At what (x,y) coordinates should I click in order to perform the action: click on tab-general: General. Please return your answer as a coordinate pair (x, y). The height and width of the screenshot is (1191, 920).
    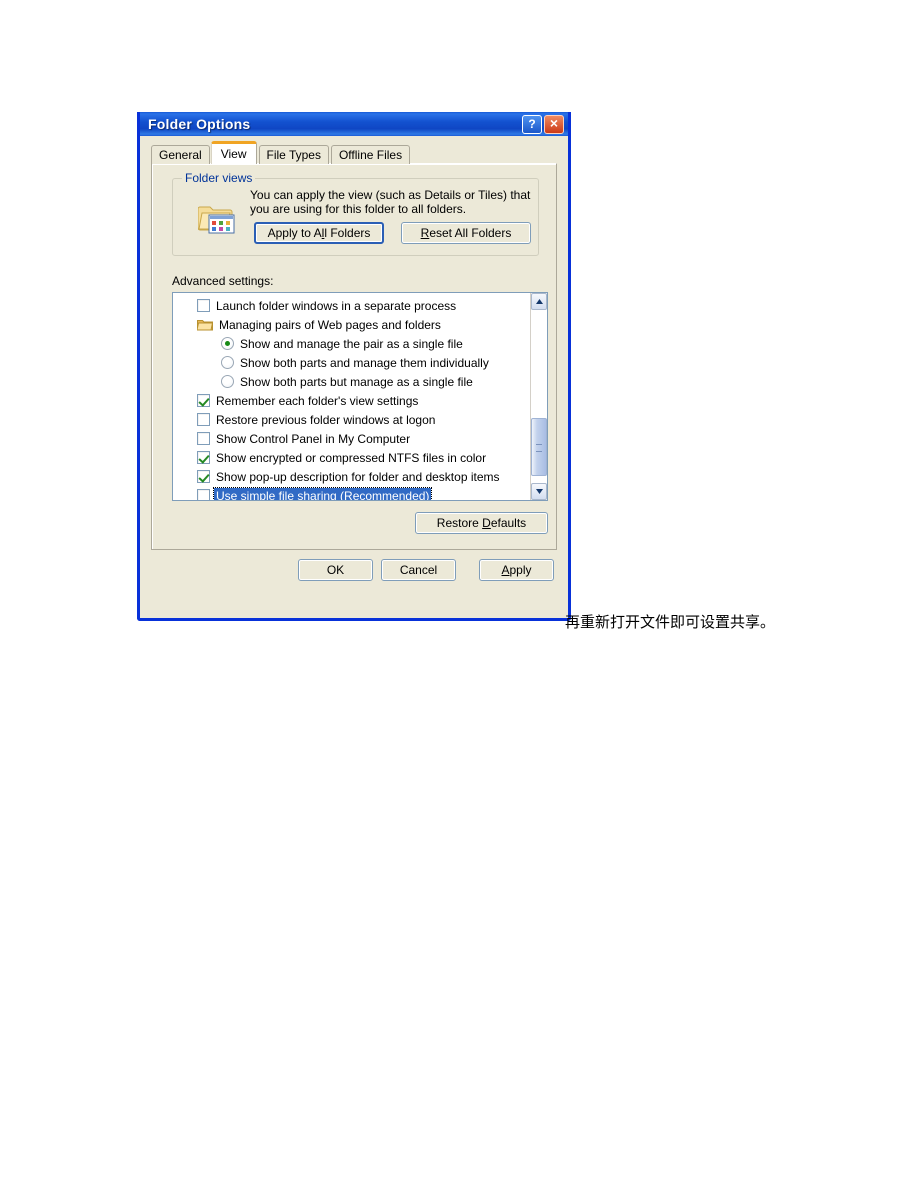
    Looking at the image, I should click on (180, 154).